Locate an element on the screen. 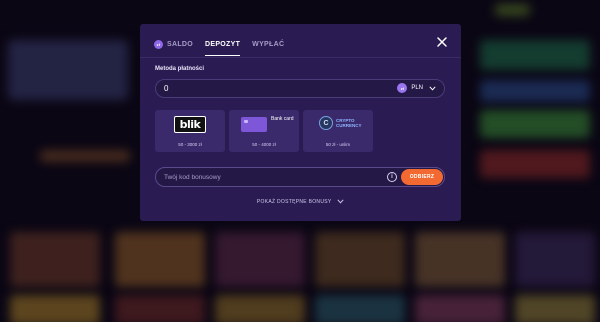 The height and width of the screenshot is (322, 600). credit-card-icon is located at coordinates (254, 124).